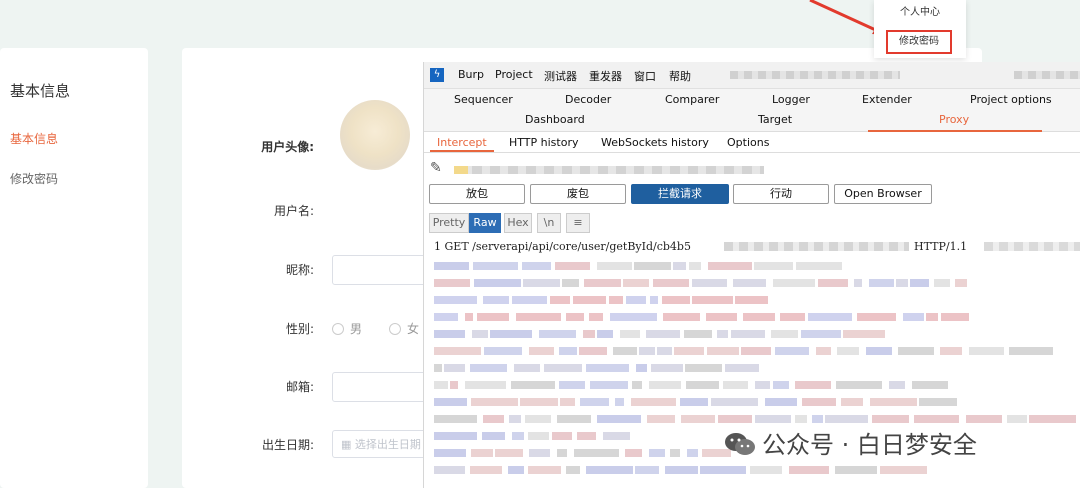  I want to click on format-newline-button: \n, so click(549, 223).